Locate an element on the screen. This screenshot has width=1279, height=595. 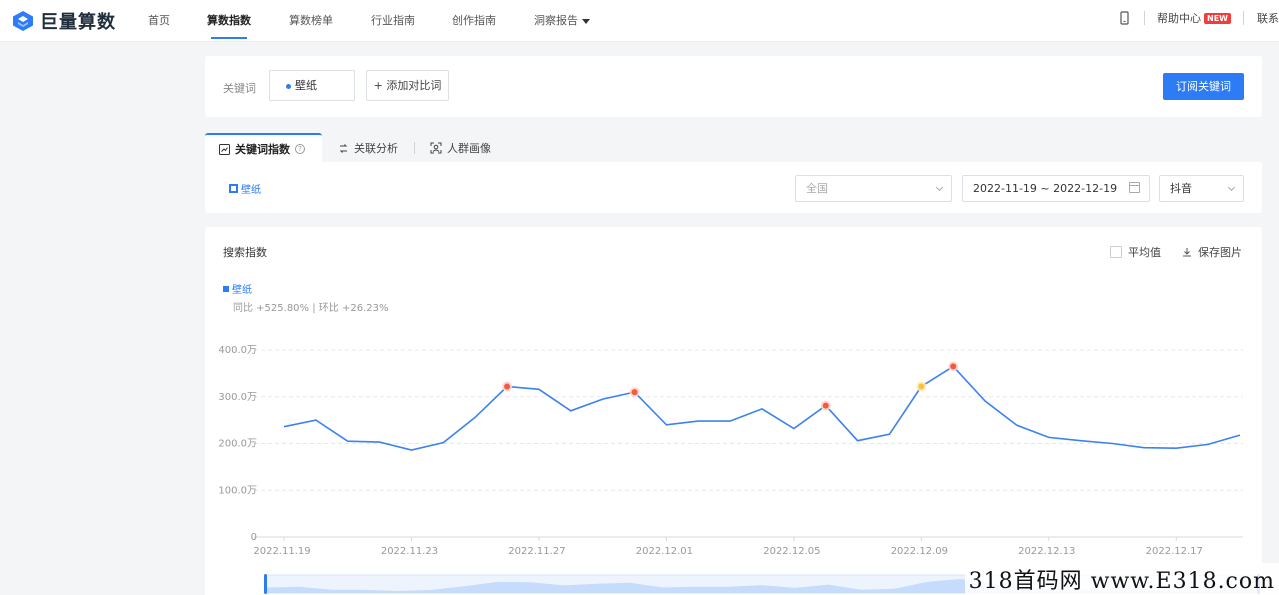
x-tick-label: 2022.12.09 is located at coordinates (919, 551).